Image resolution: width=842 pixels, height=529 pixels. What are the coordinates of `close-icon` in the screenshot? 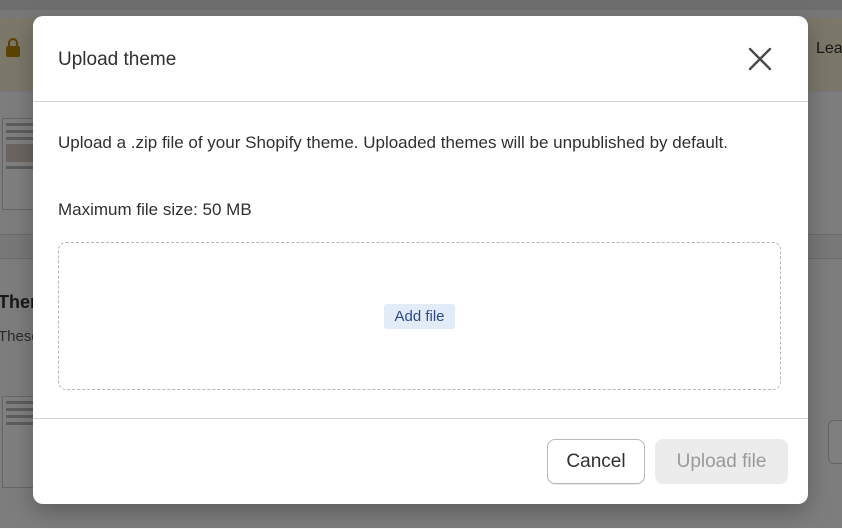 It's located at (760, 59).